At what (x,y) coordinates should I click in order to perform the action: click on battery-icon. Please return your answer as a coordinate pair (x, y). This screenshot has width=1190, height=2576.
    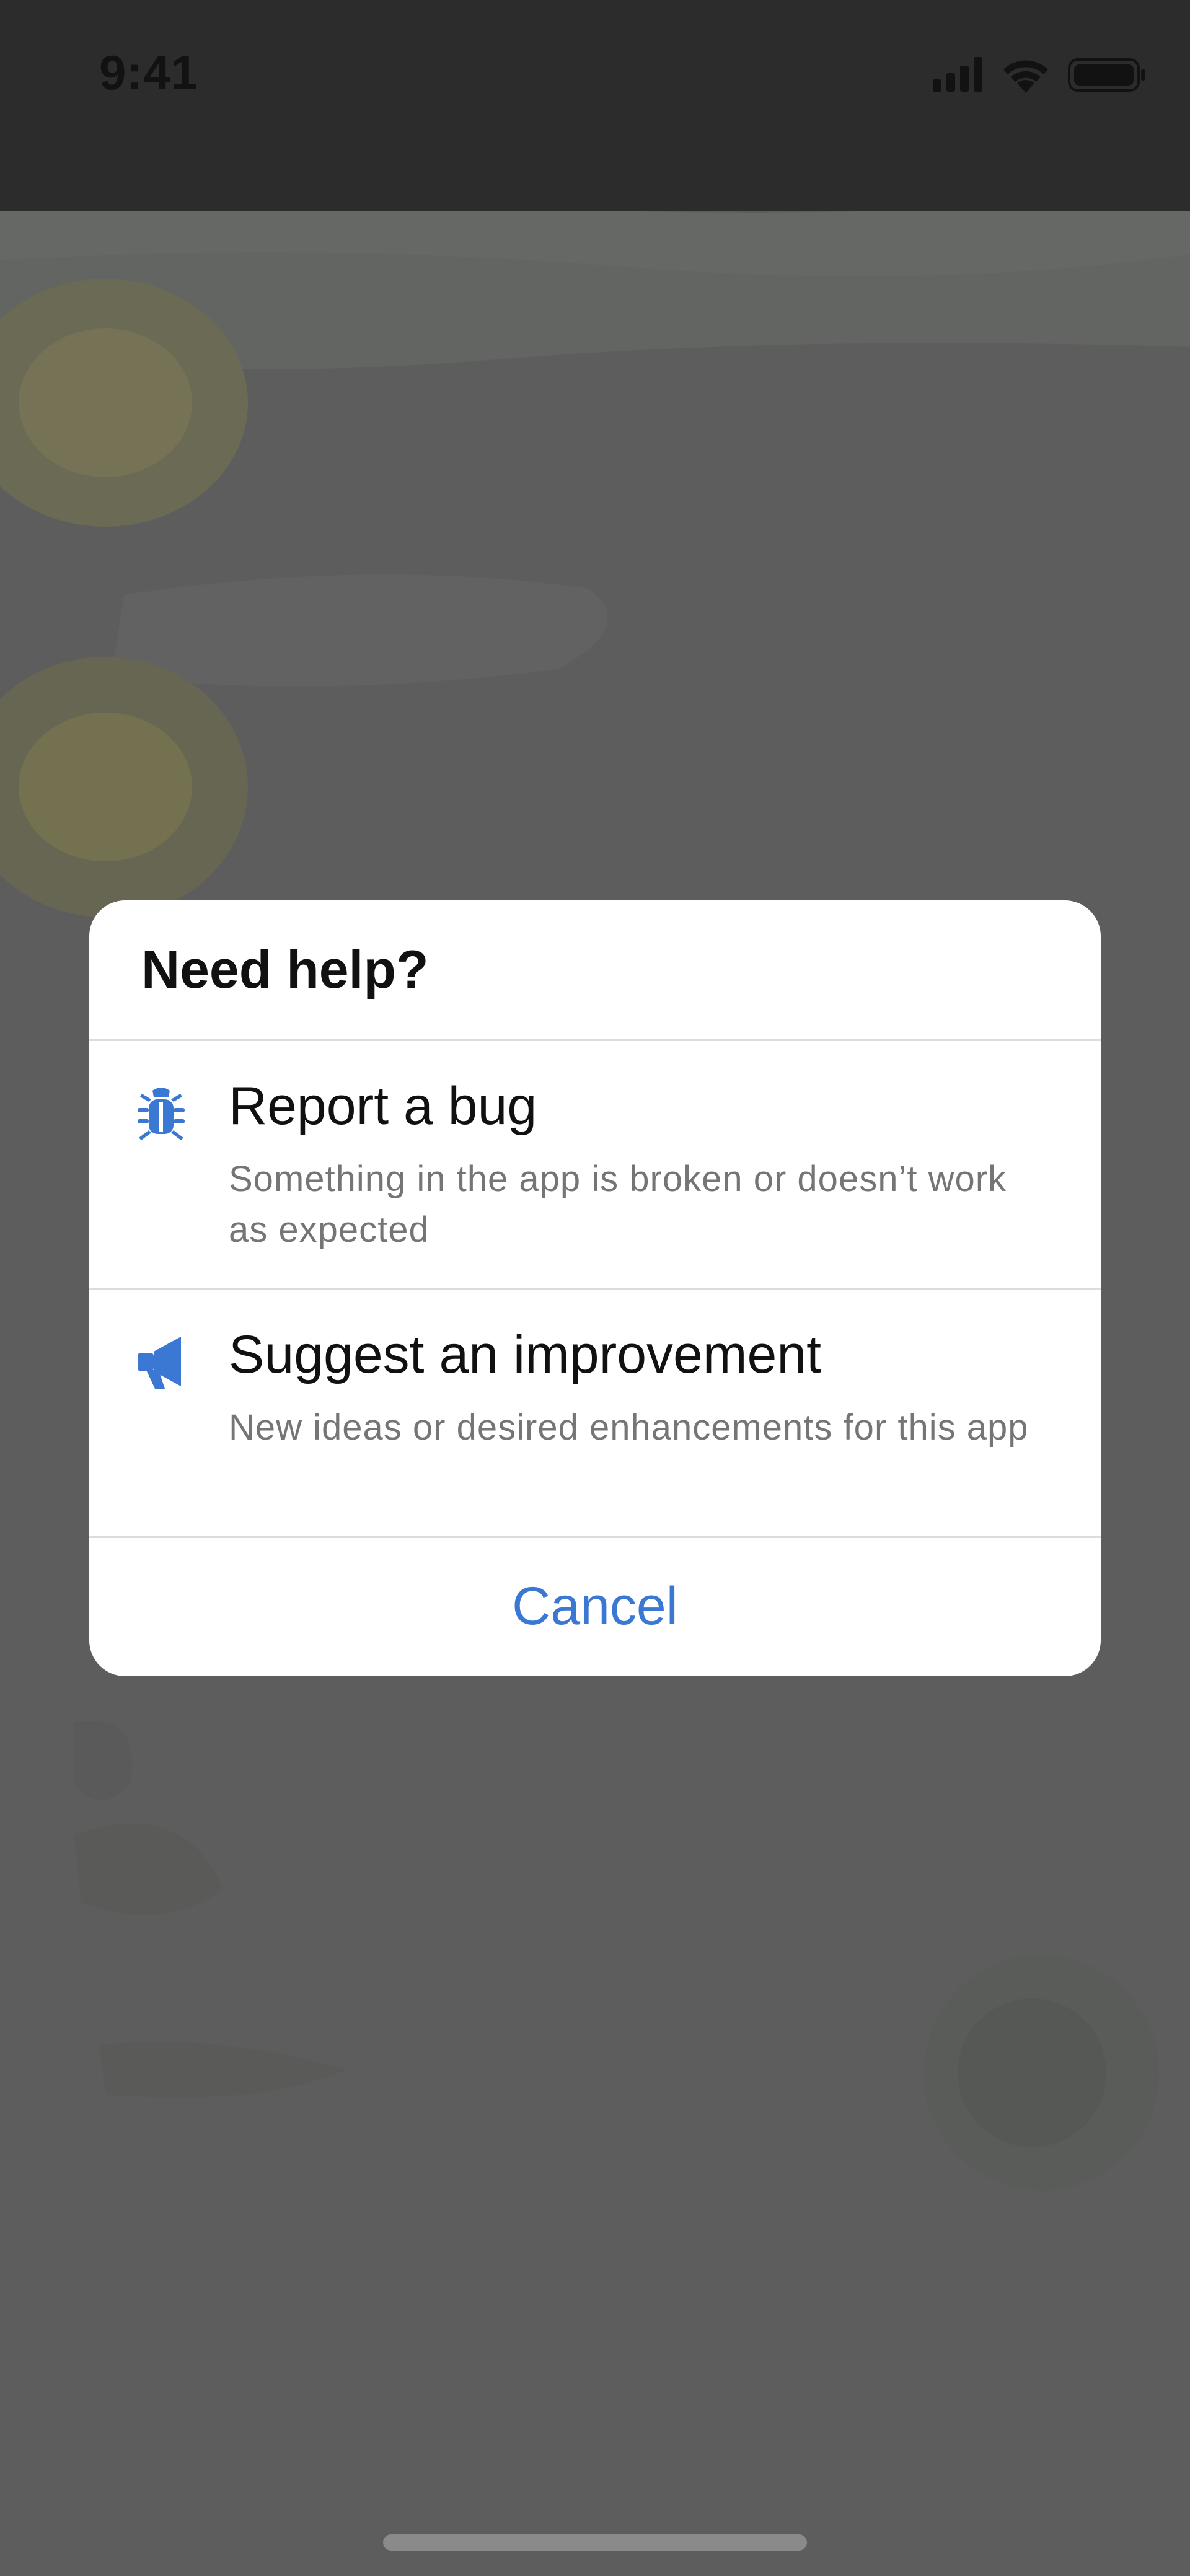
    Looking at the image, I should click on (1106, 75).